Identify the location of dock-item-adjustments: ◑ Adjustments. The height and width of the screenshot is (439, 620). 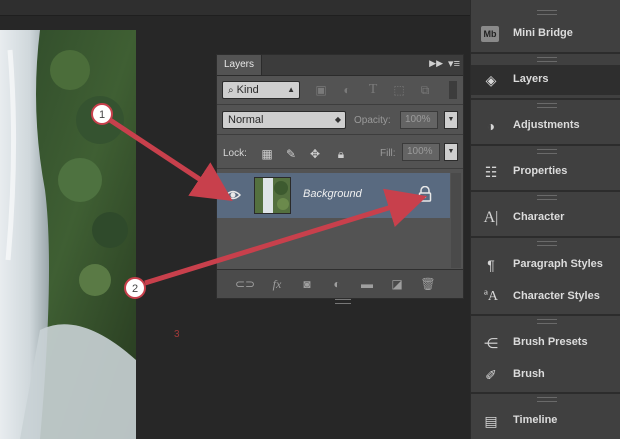
(545, 126).